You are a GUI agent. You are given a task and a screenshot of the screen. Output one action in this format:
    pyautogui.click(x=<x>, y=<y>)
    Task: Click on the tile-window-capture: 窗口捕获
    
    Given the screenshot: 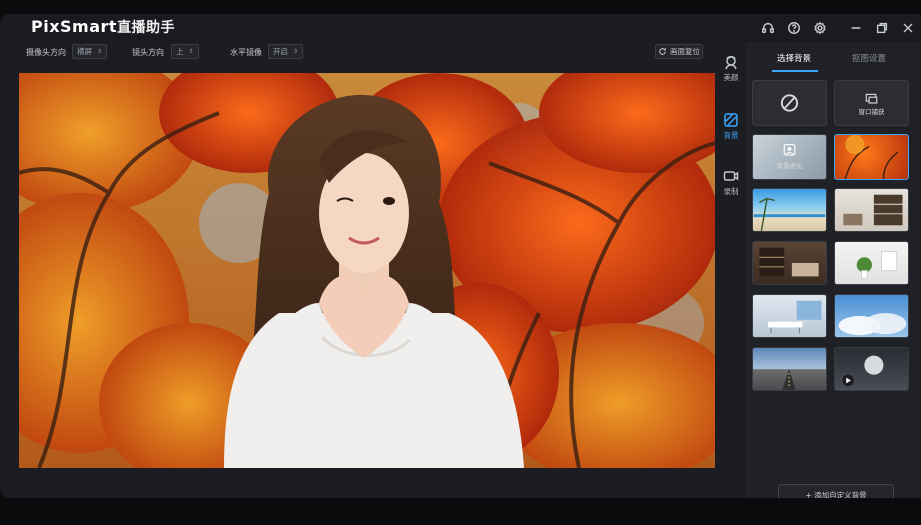 What is the action you would take?
    pyautogui.click(x=871, y=103)
    